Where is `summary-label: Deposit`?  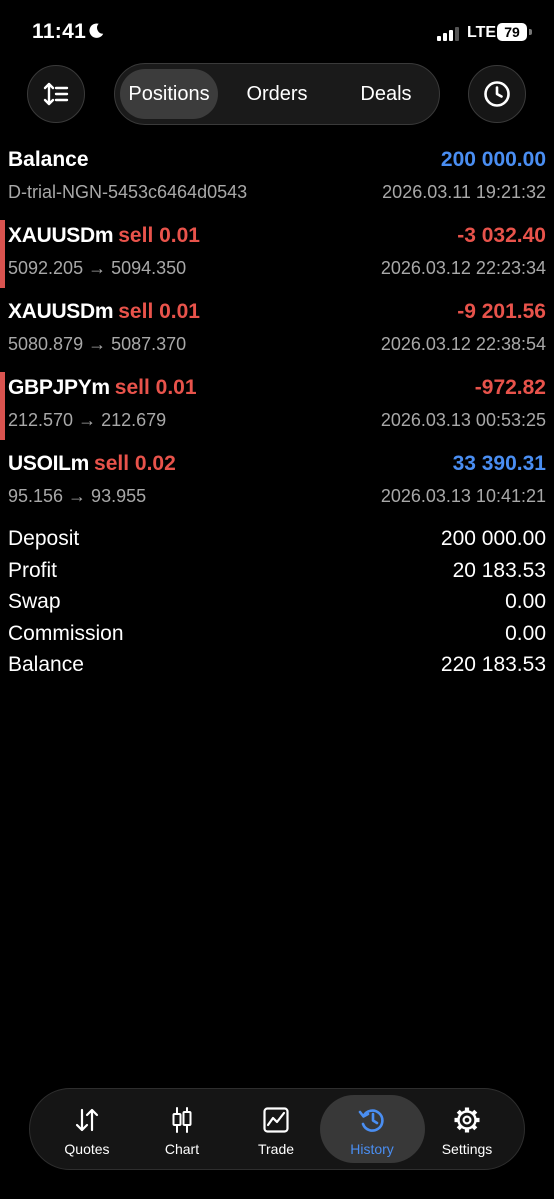
summary-label: Deposit is located at coordinates (44, 538).